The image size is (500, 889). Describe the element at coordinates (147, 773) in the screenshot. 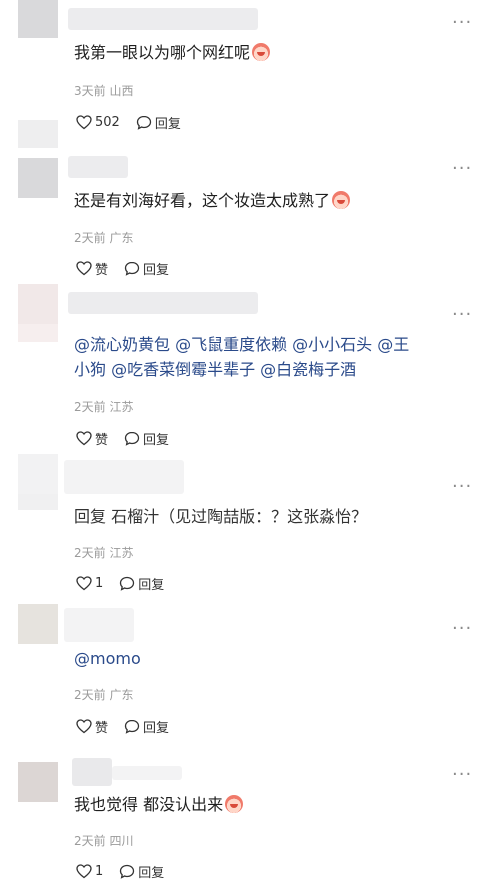

I see `username-redacted-tail` at that location.